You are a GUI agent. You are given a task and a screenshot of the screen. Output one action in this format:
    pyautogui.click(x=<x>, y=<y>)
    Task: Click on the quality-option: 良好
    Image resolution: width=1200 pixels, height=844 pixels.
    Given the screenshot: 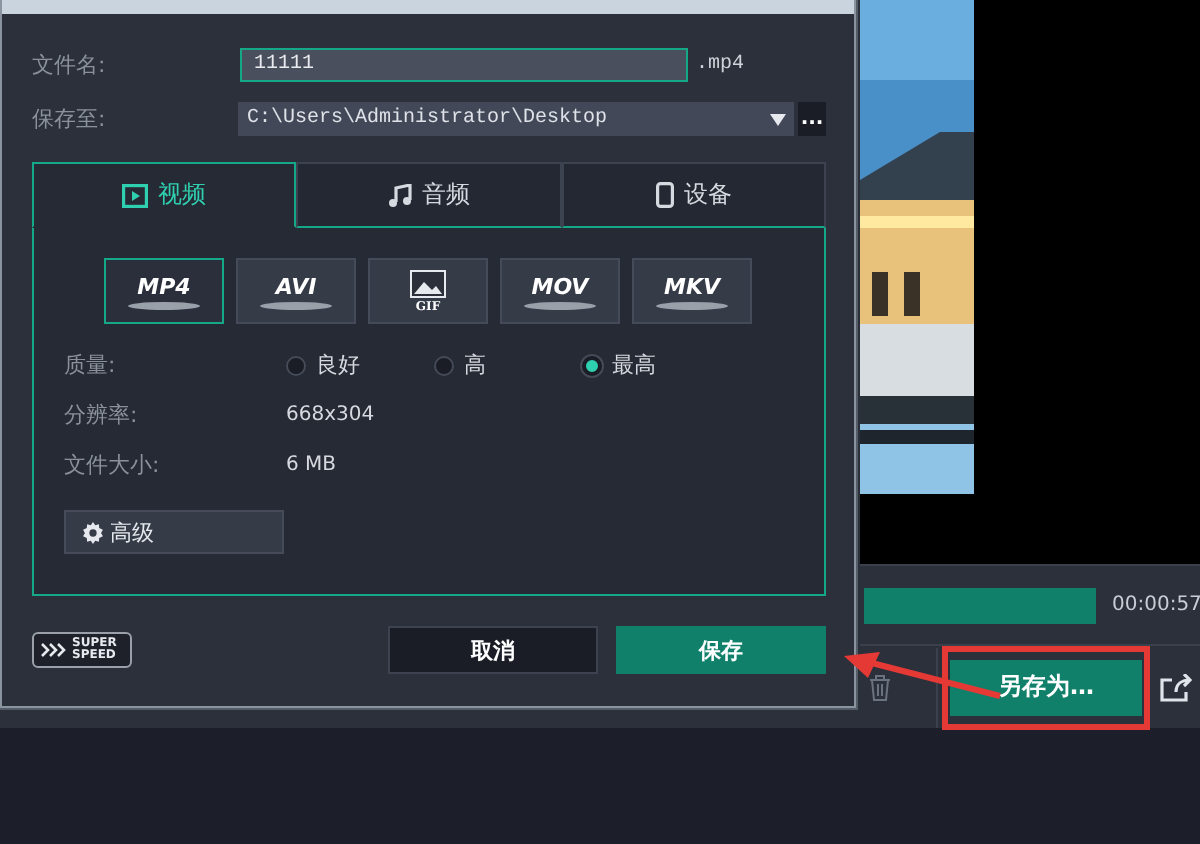 What is the action you would take?
    pyautogui.click(x=360, y=365)
    